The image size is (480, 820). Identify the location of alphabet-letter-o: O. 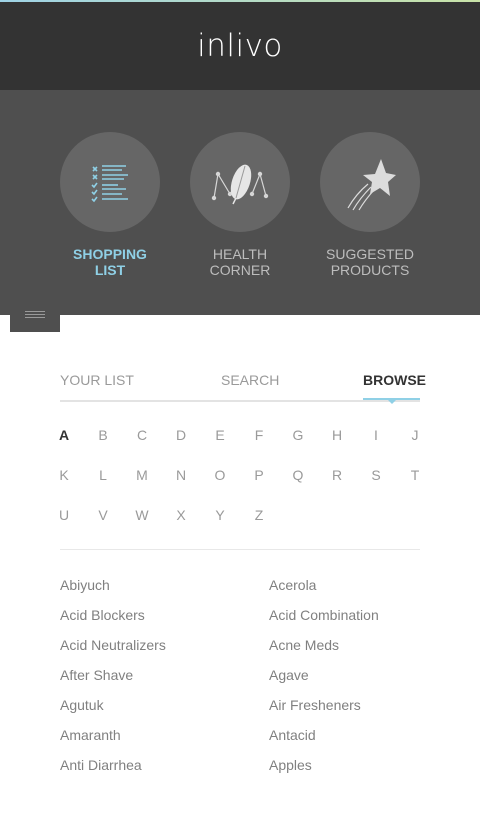
(220, 475).